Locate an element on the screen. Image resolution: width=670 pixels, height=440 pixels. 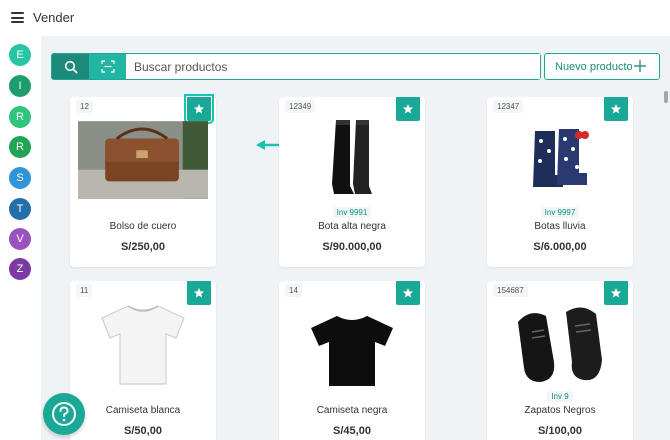
top-bar: Vender is located at coordinates (335, 18).